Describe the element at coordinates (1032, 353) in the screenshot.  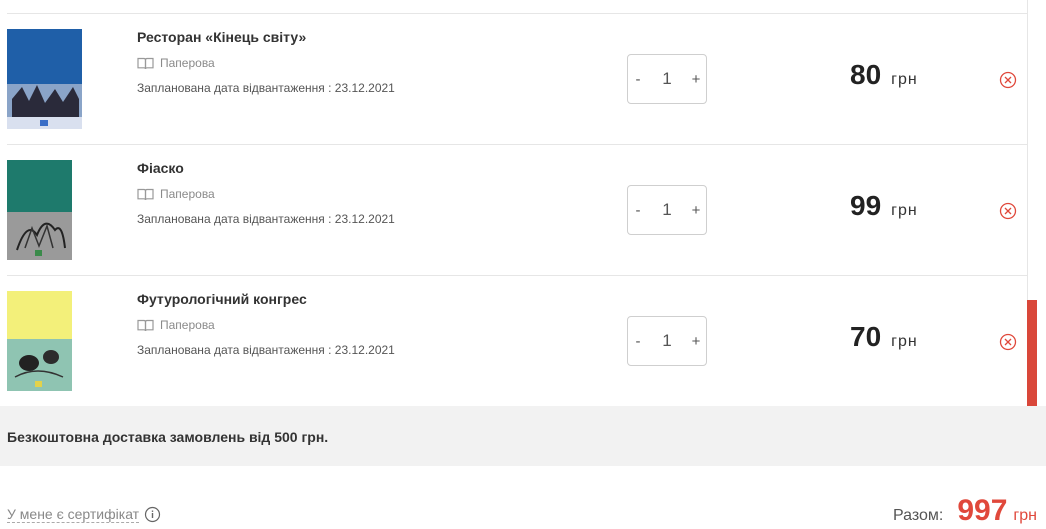
I see `scrollbar-thumb` at that location.